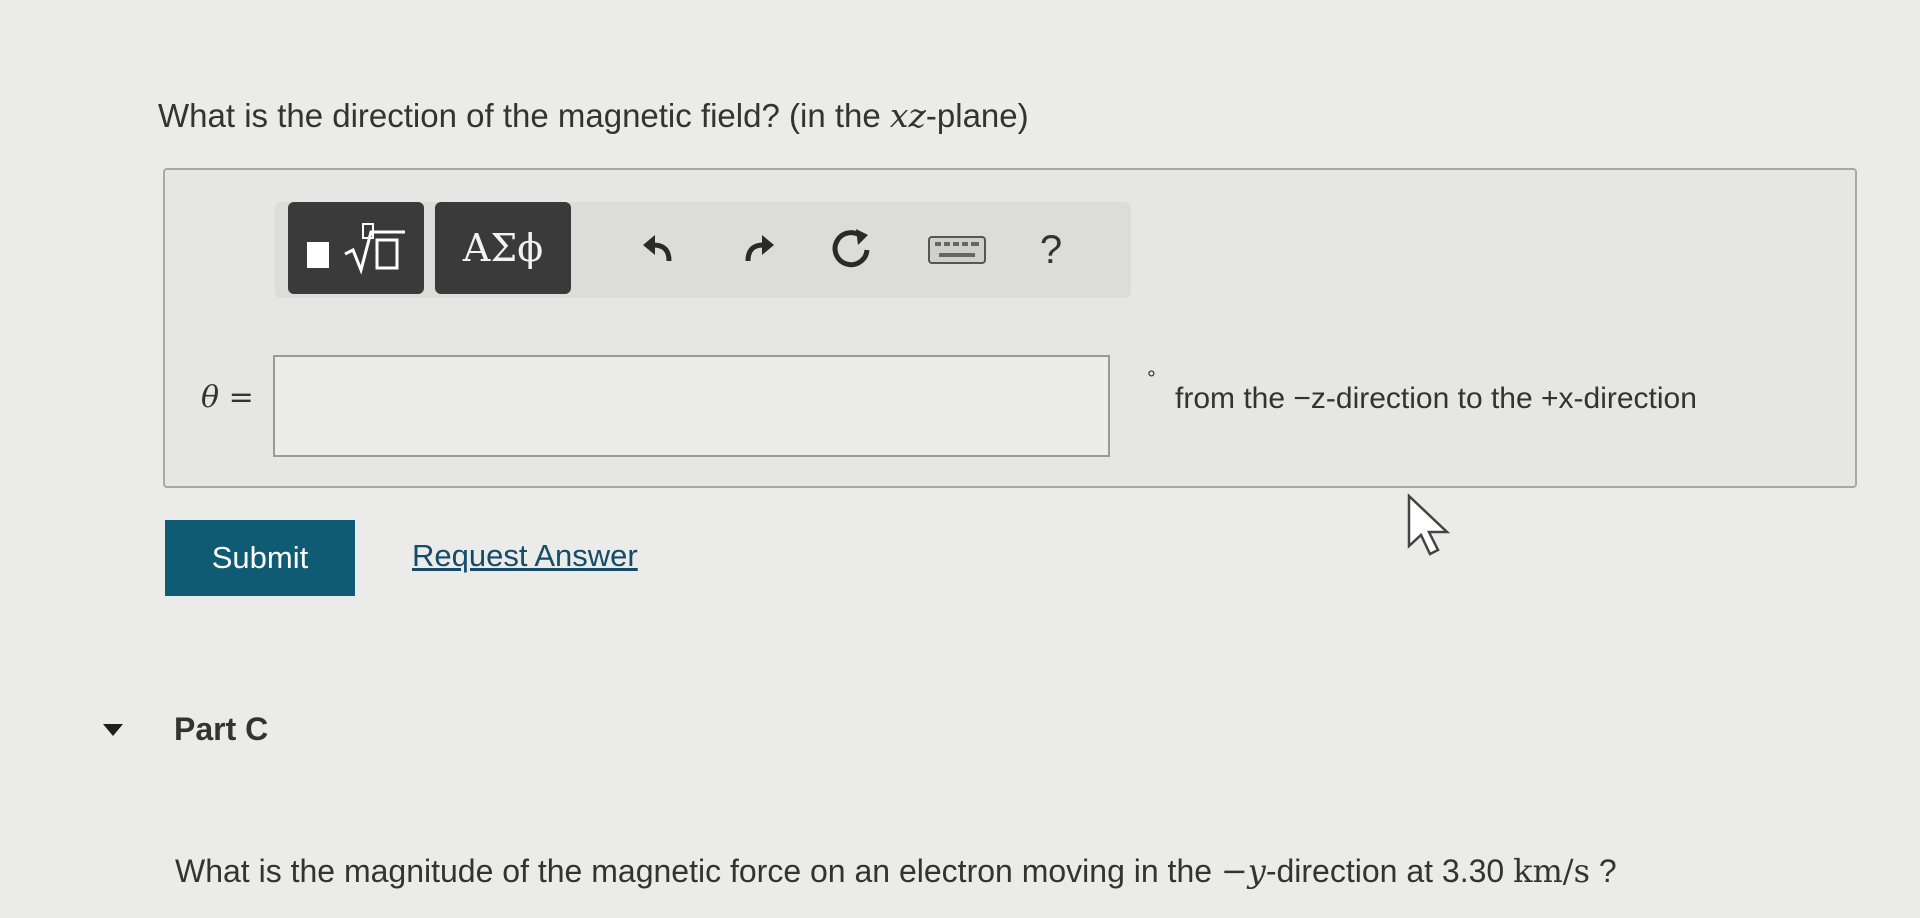  I want to click on theta-label: θ =, so click(227, 397).